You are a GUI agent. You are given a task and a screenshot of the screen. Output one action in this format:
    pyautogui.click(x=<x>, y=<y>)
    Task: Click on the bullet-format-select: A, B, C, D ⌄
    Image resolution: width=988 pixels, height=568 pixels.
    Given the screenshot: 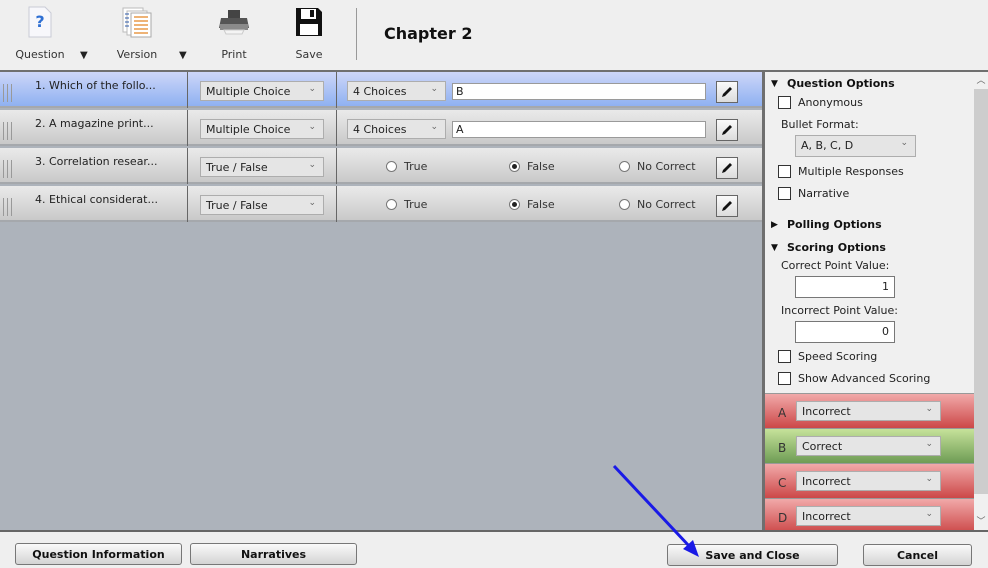 What is the action you would take?
    pyautogui.click(x=855, y=146)
    